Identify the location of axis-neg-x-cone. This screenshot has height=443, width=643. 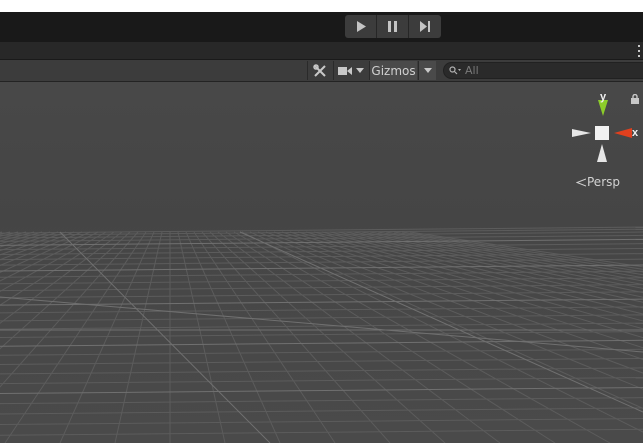
(581, 133).